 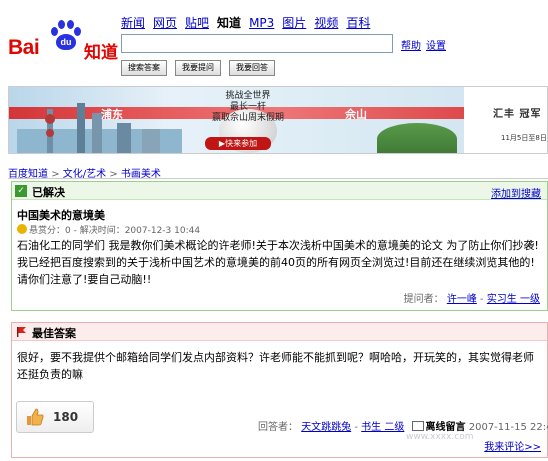 What do you see at coordinates (513, 299) in the screenshot?
I see `asker-level-link: 实习生 一级` at bounding box center [513, 299].